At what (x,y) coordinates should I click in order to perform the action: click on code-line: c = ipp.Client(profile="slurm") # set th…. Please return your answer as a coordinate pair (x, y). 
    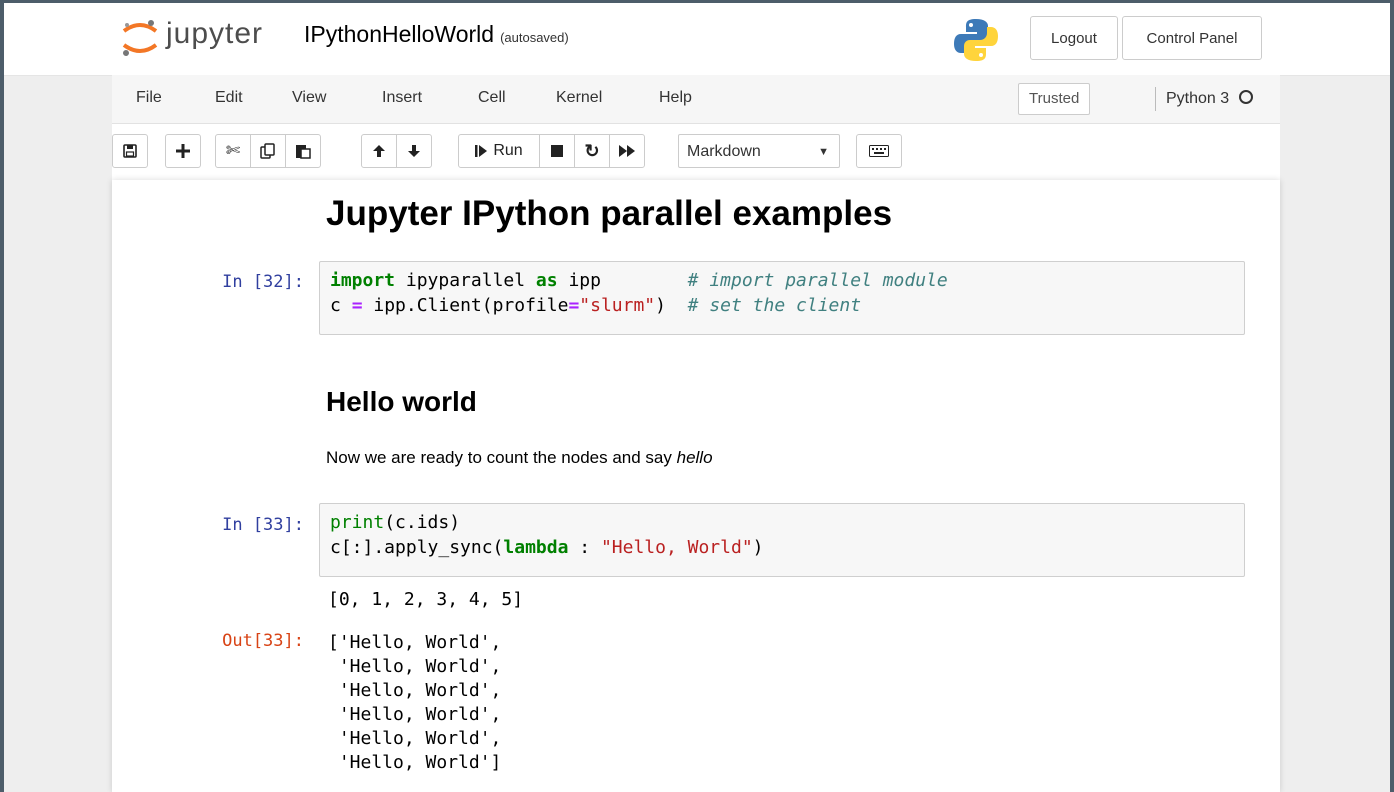
    Looking at the image, I should click on (596, 305).